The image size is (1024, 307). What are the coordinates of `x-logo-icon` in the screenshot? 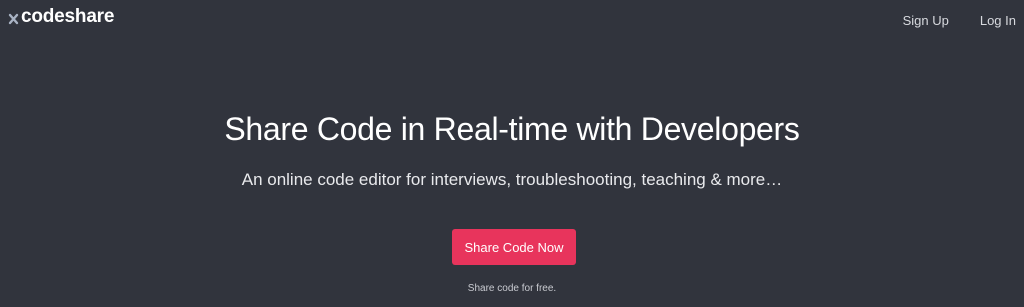 It's located at (14, 17).